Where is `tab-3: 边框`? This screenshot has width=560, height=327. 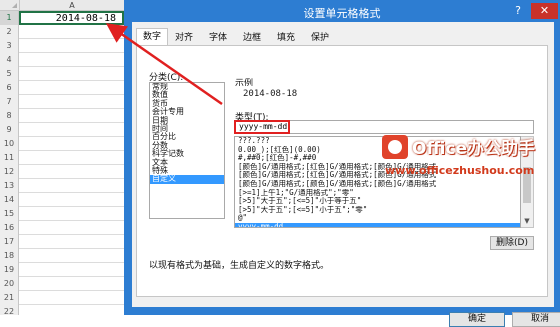 tab-3: 边框 is located at coordinates (252, 37).